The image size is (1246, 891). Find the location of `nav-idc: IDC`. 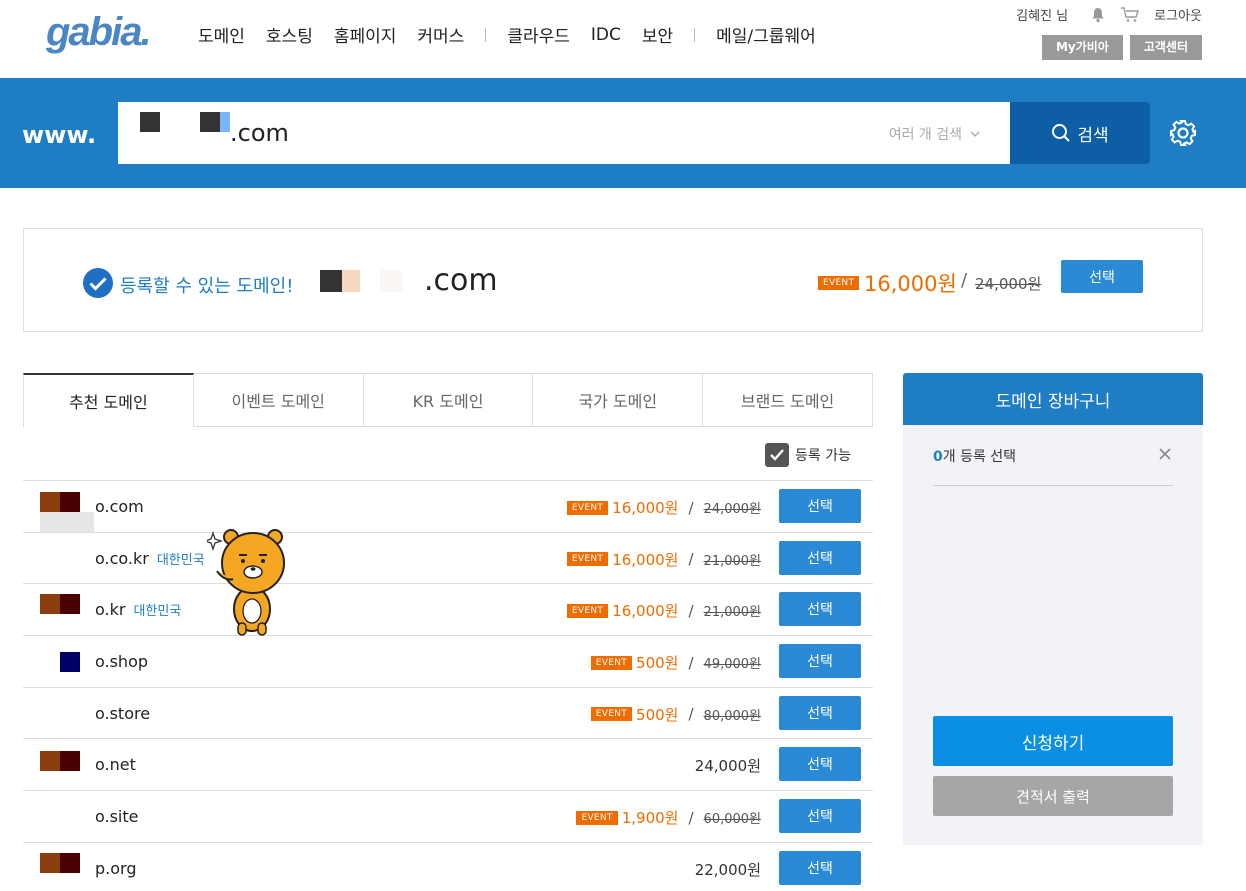

nav-idc: IDC is located at coordinates (606, 35).